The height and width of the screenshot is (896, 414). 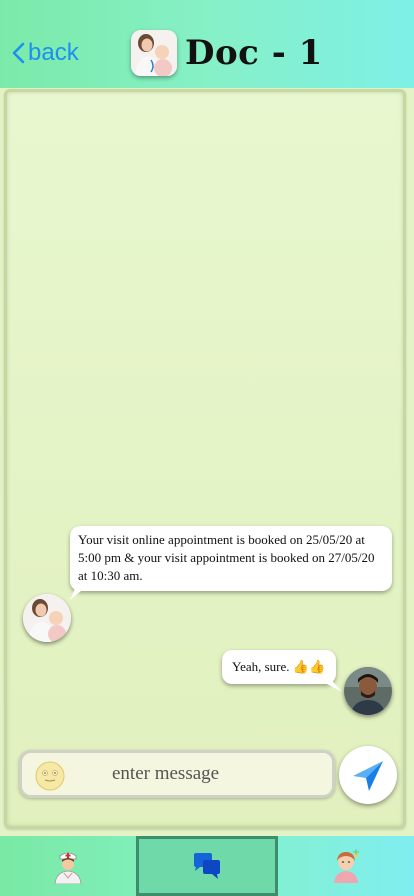 I want to click on message-placeholder: enter message, so click(x=166, y=773).